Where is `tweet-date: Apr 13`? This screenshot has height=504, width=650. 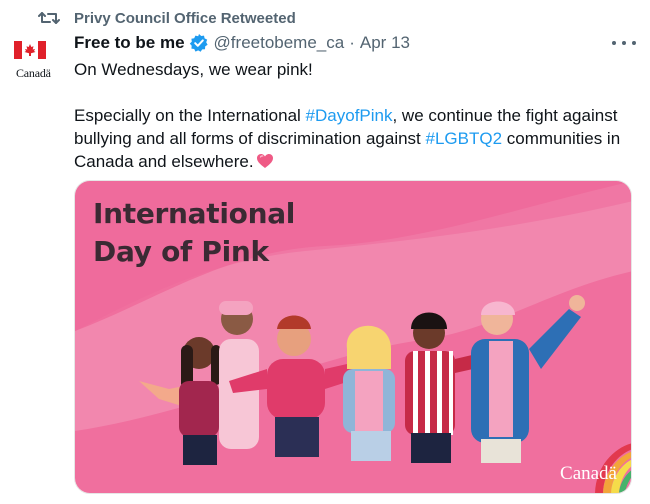
tweet-date: Apr 13 is located at coordinates (385, 43).